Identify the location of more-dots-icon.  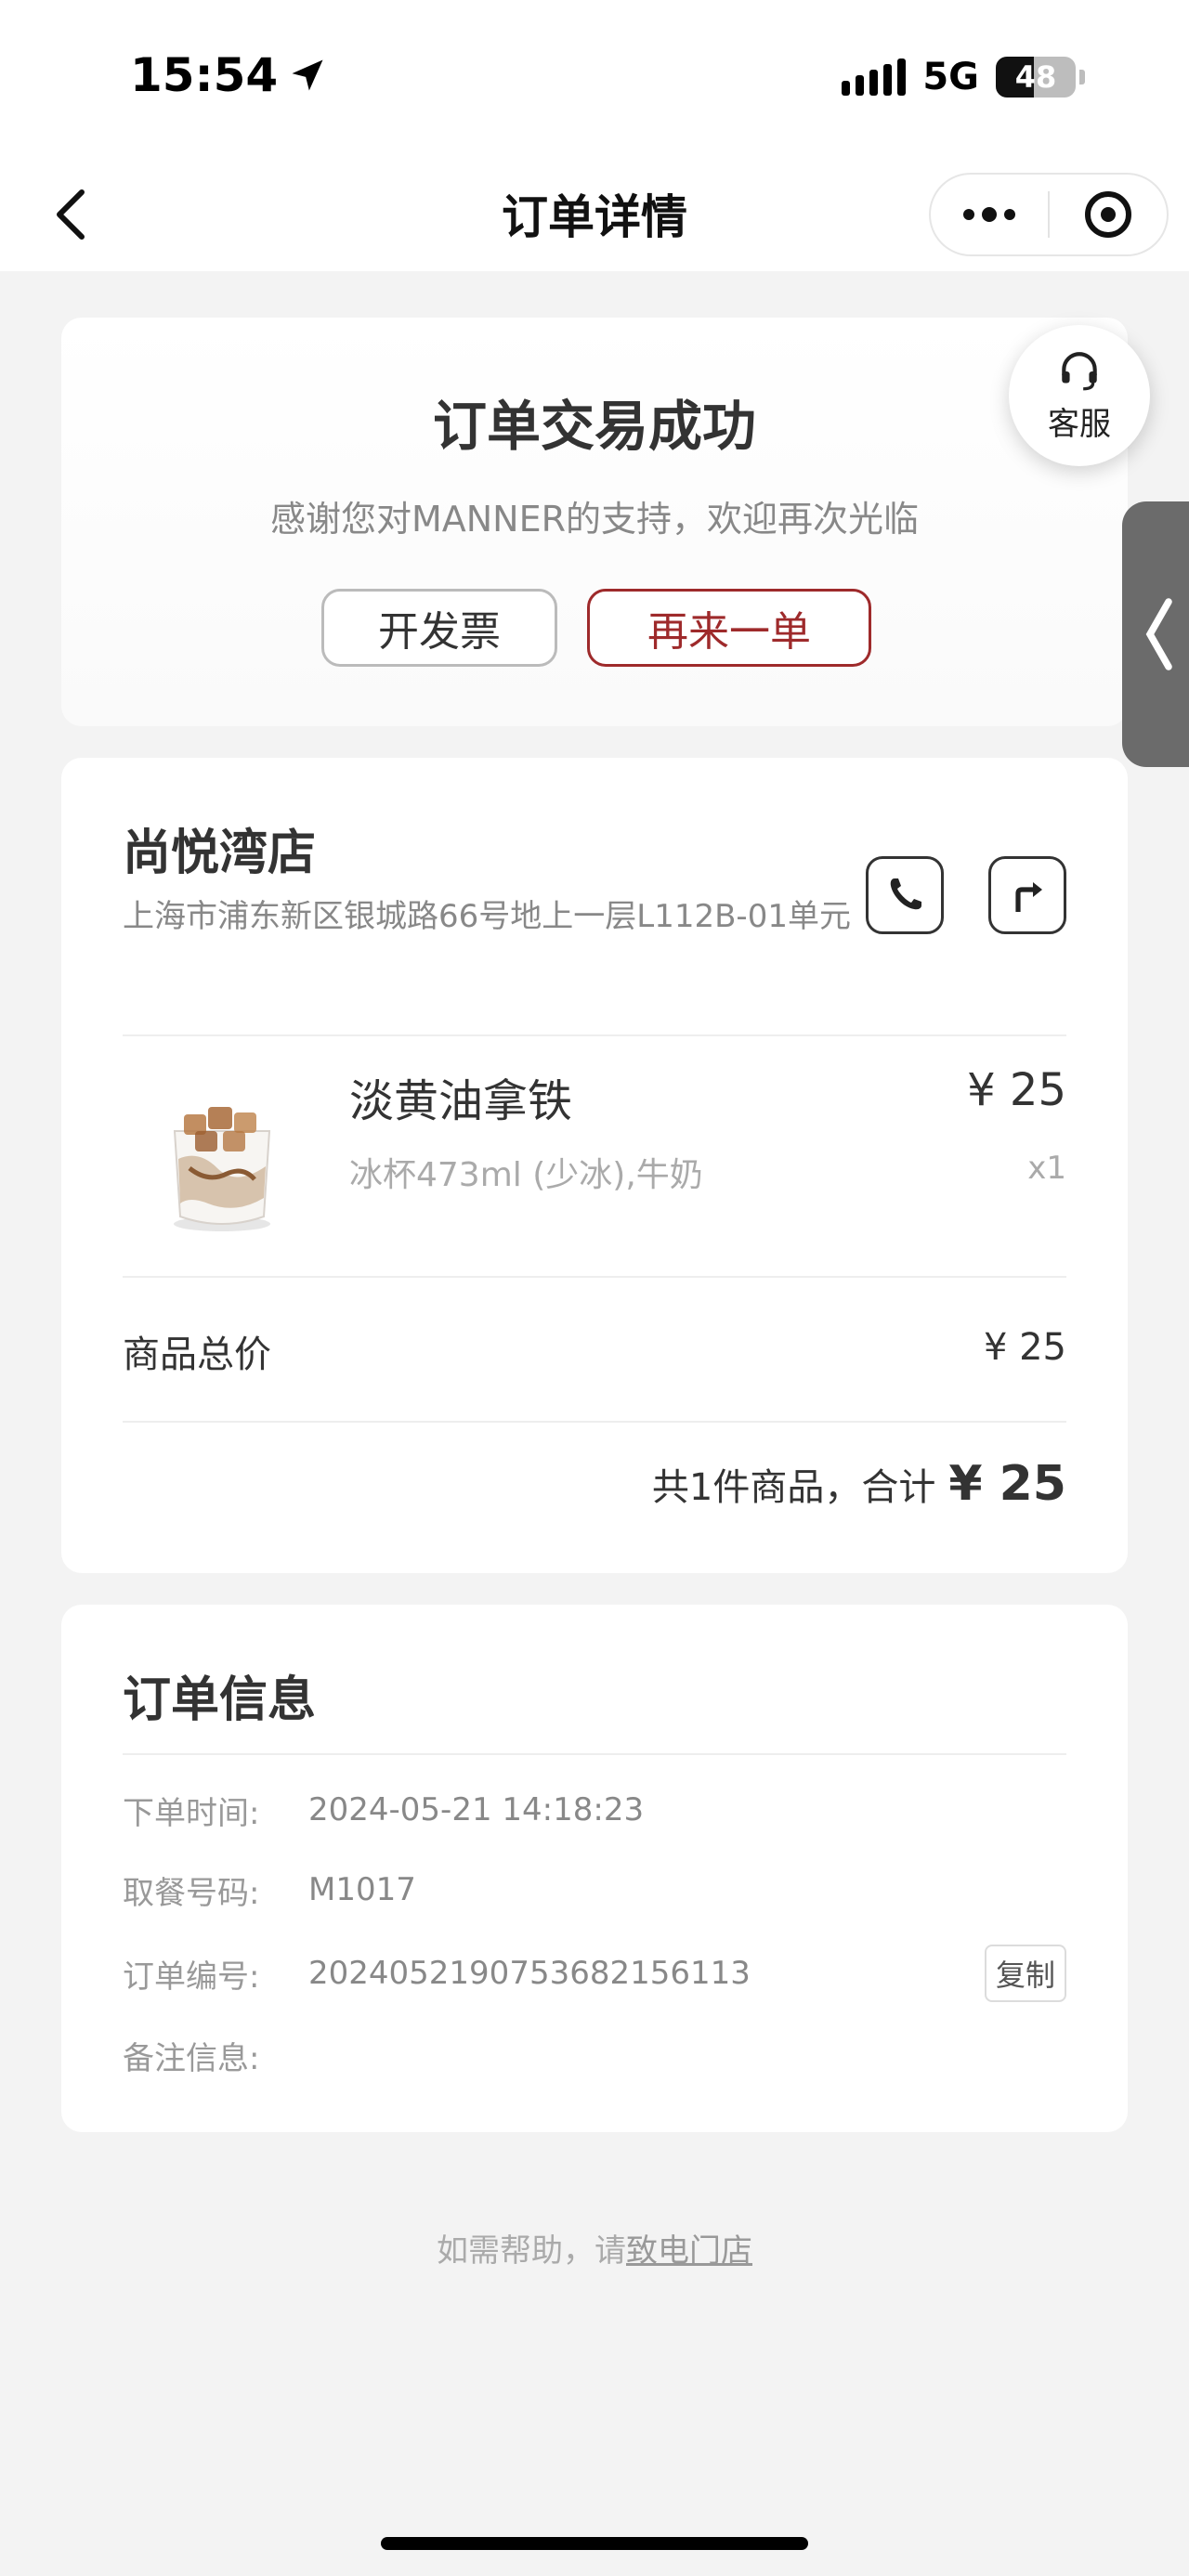
(989, 214).